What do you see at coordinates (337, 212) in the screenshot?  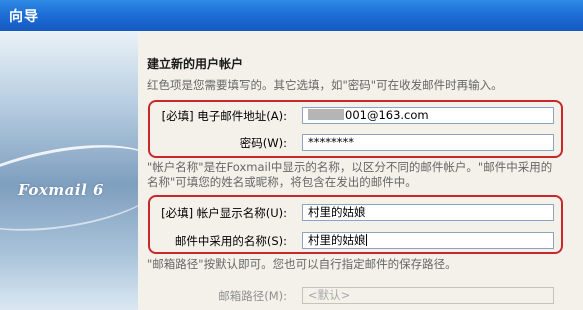 I see `display-name-value: 村里的姑娘` at bounding box center [337, 212].